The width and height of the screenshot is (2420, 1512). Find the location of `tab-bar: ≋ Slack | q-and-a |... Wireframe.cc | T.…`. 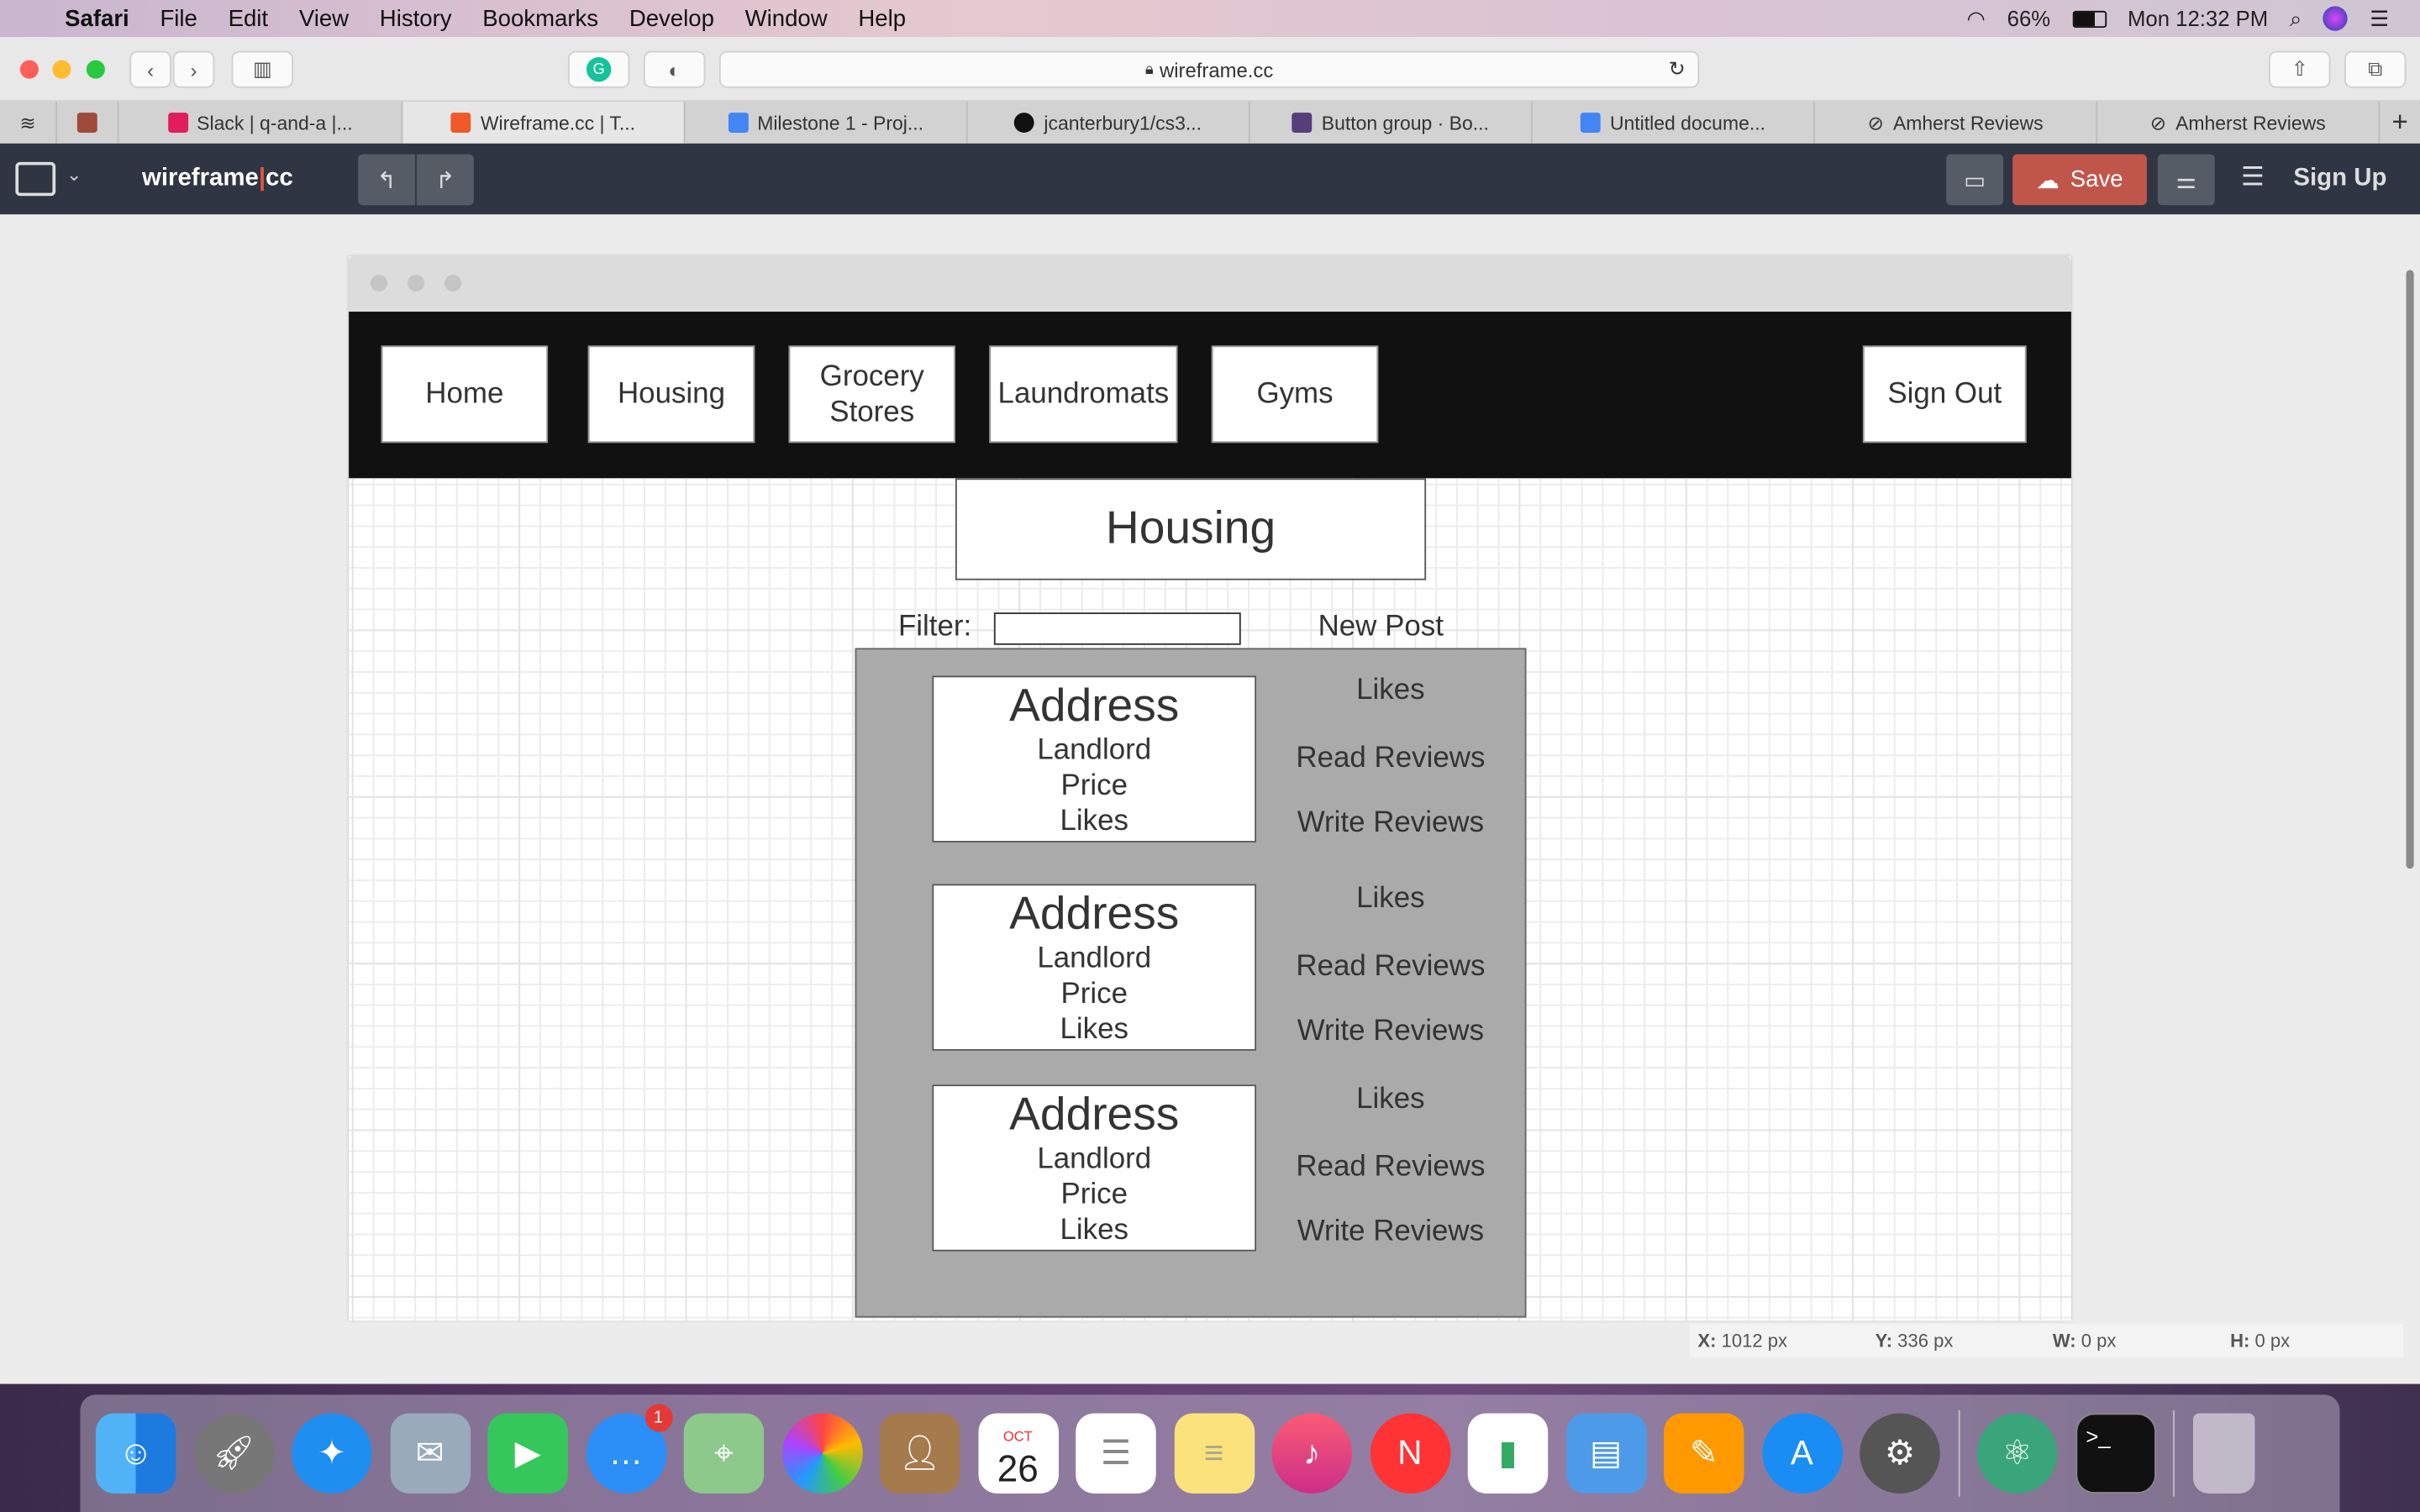

tab-bar: ≋ Slack | q-and-a |... Wireframe.cc | T.… is located at coordinates (1210, 123).